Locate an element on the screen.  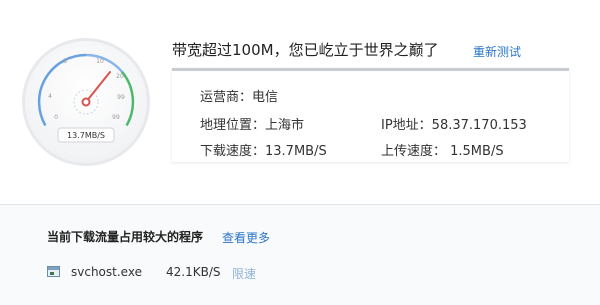
program-window-icon is located at coordinates (53, 271).